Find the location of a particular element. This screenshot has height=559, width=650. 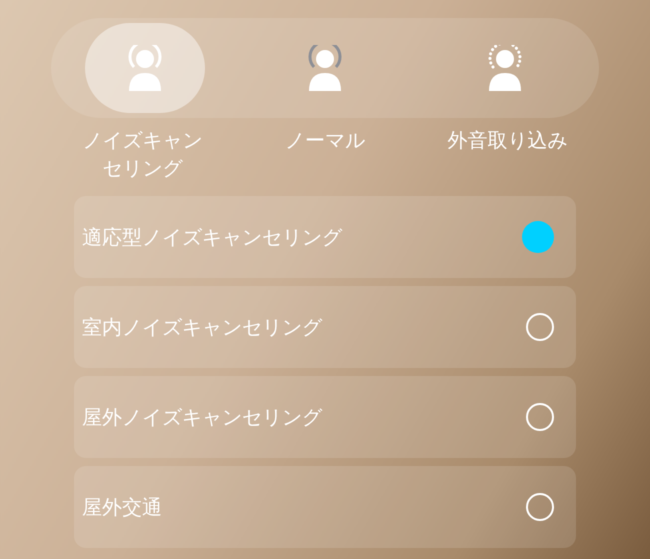

option-row: 屋外ノイズキャンセリング is located at coordinates (325, 417).